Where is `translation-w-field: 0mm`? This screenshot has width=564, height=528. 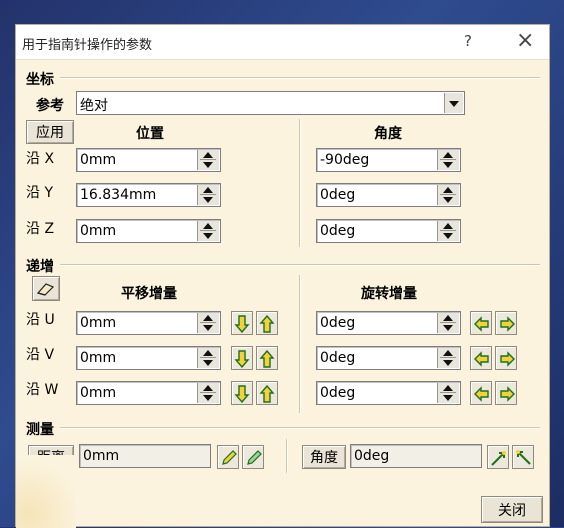 translation-w-field: 0mm is located at coordinates (148, 393).